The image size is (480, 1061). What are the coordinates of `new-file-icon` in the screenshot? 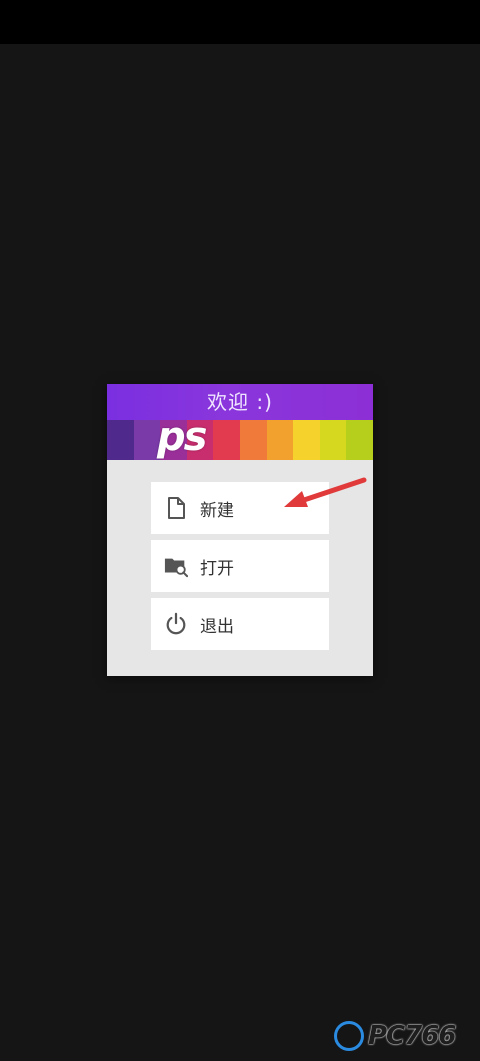 It's located at (176, 508).